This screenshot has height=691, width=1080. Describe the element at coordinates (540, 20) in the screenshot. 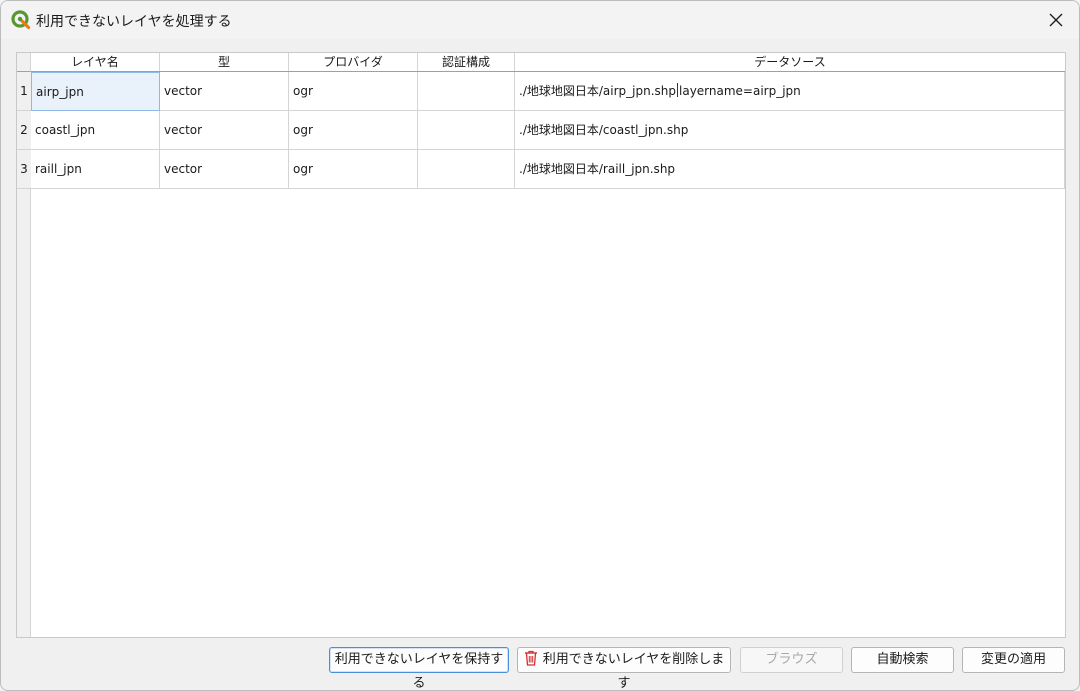

I see `title-bar: 利用できないレイヤを処理する` at that location.